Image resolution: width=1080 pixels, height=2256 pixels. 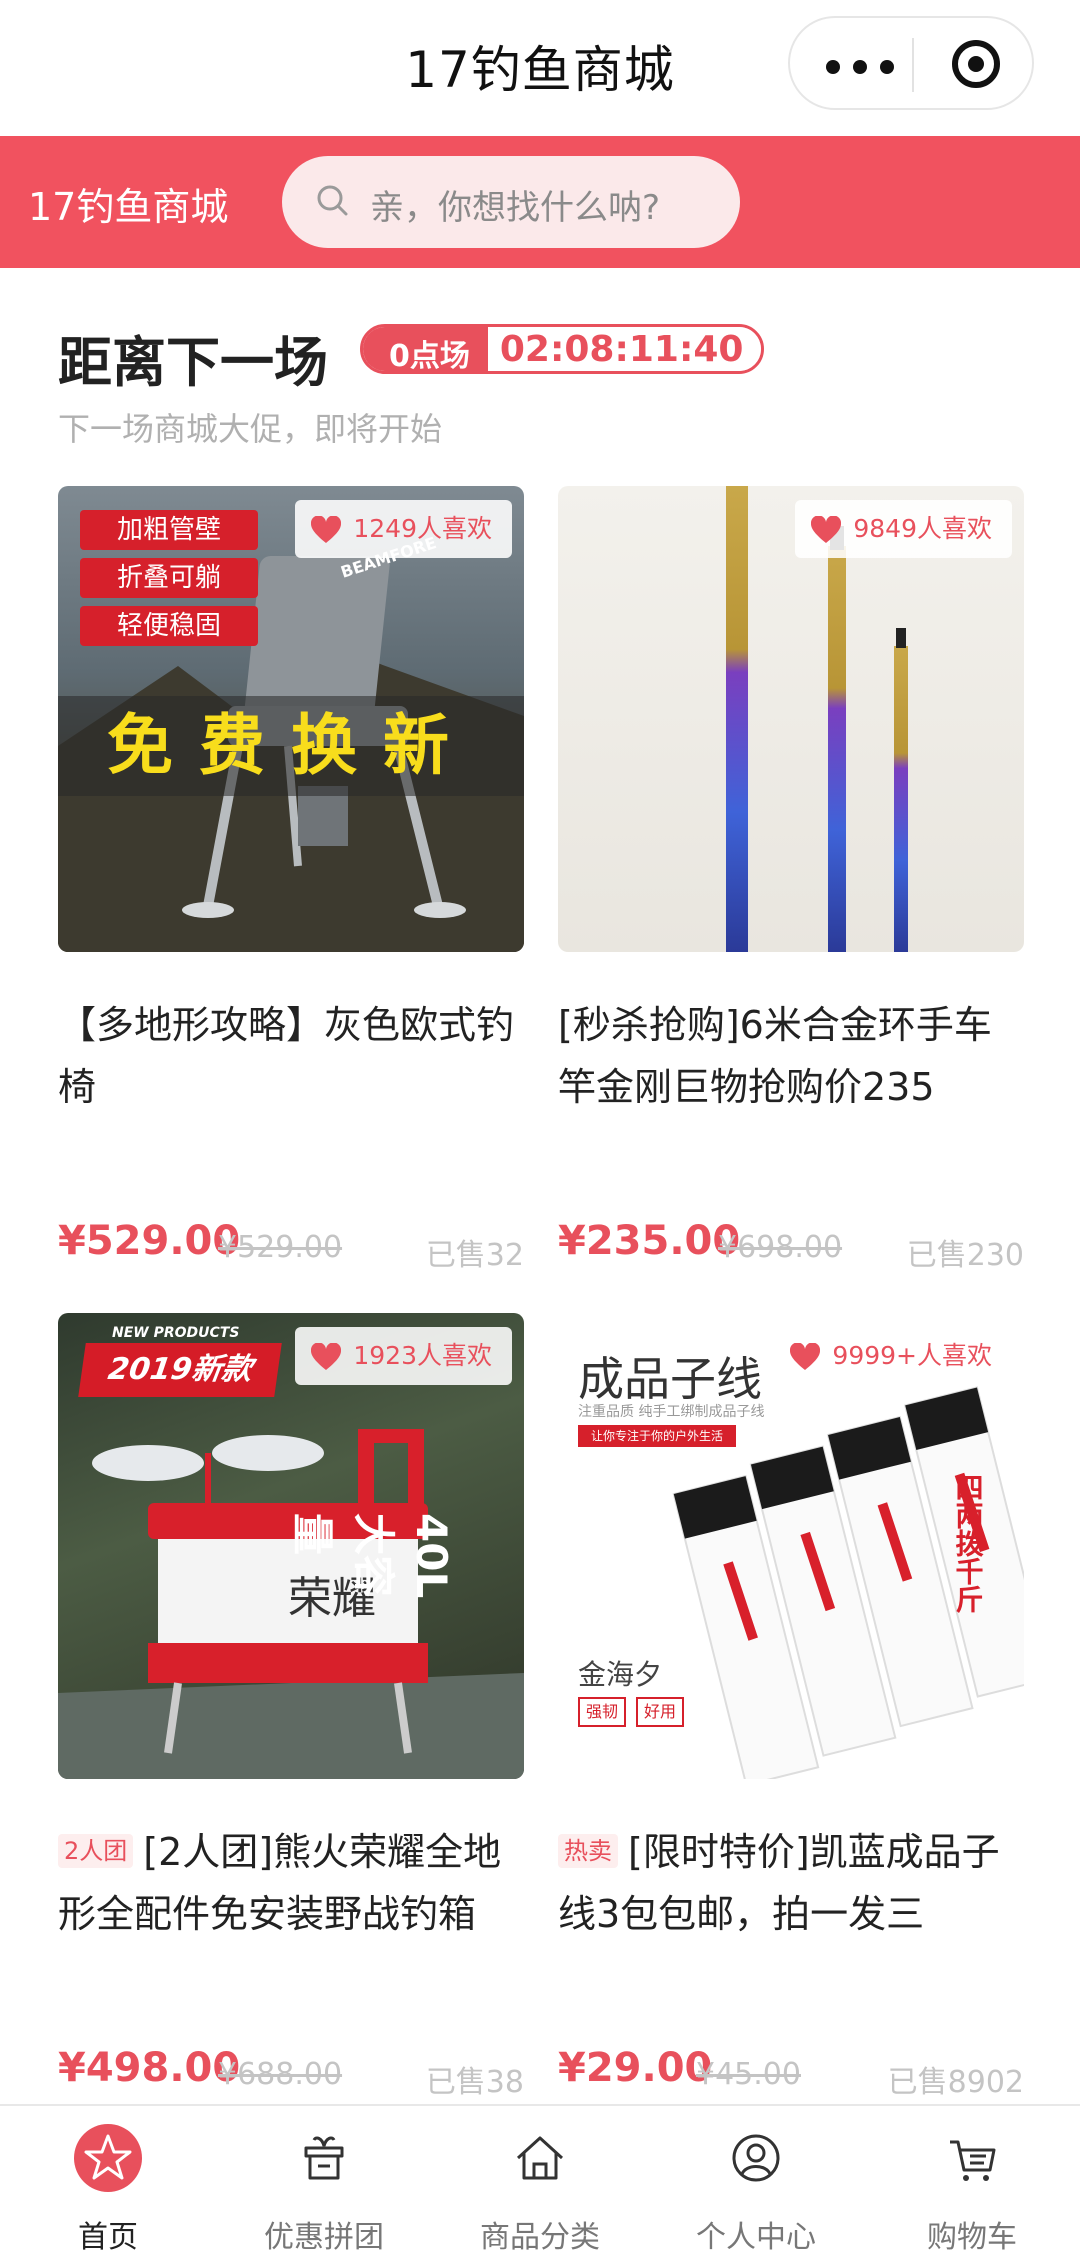 I want to click on tab-group-buy: 优惠拼团, so click(x=324, y=2181).